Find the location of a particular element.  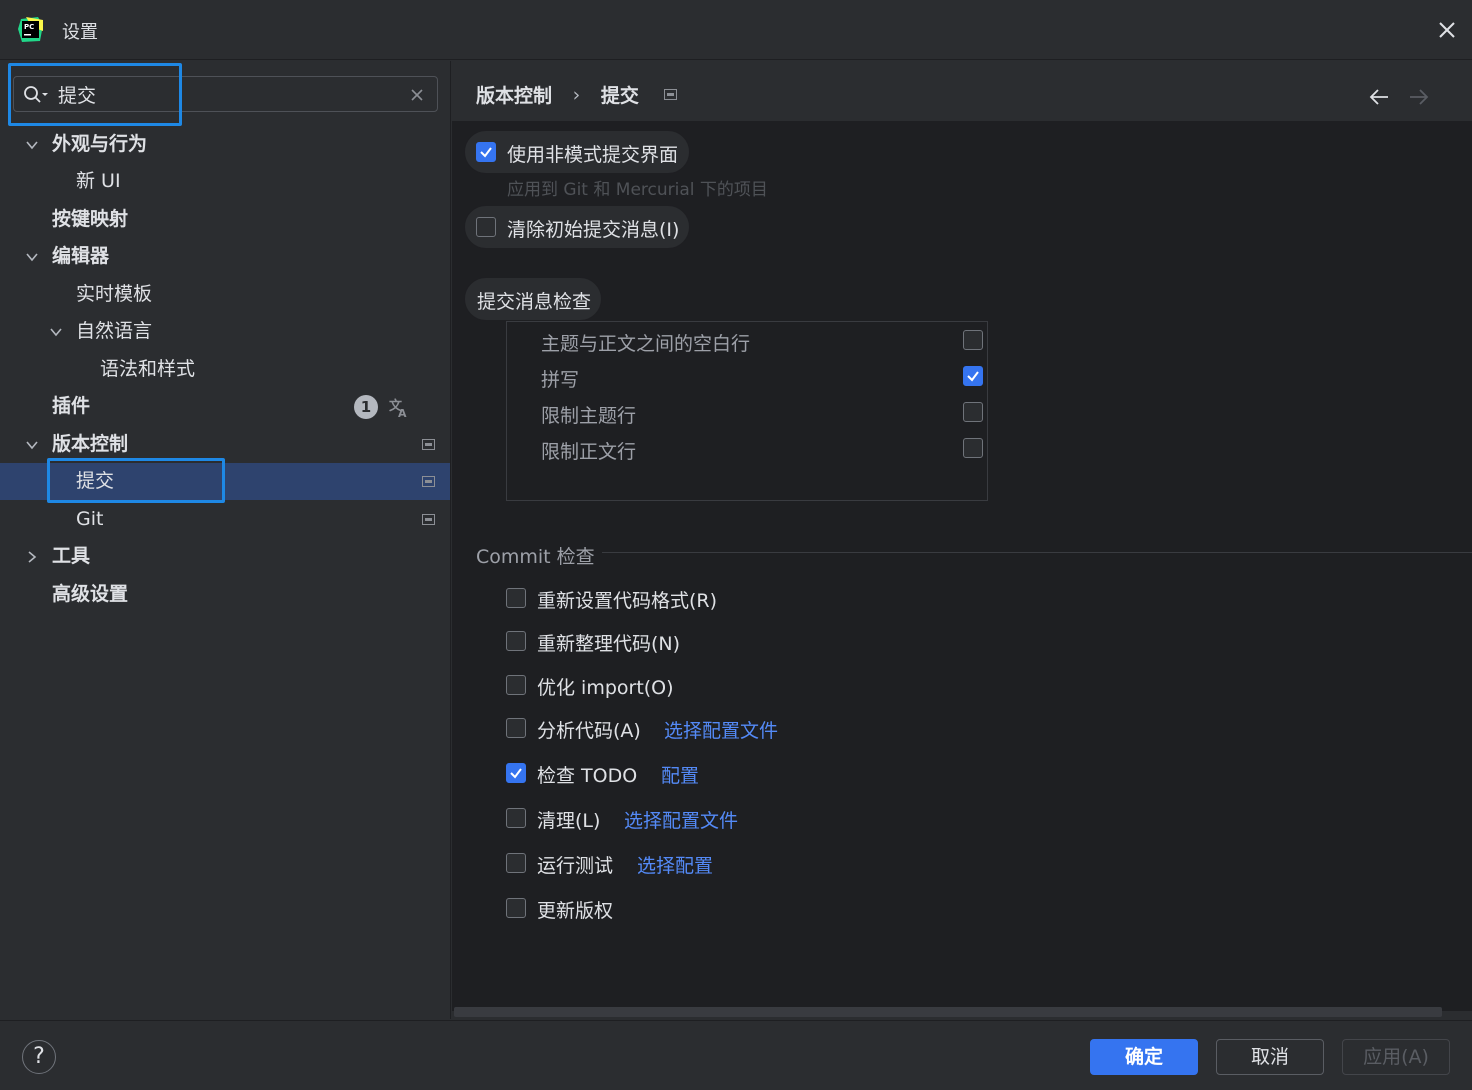

sidebar-item-grammar-style: 语法和样式 is located at coordinates (225, 369).